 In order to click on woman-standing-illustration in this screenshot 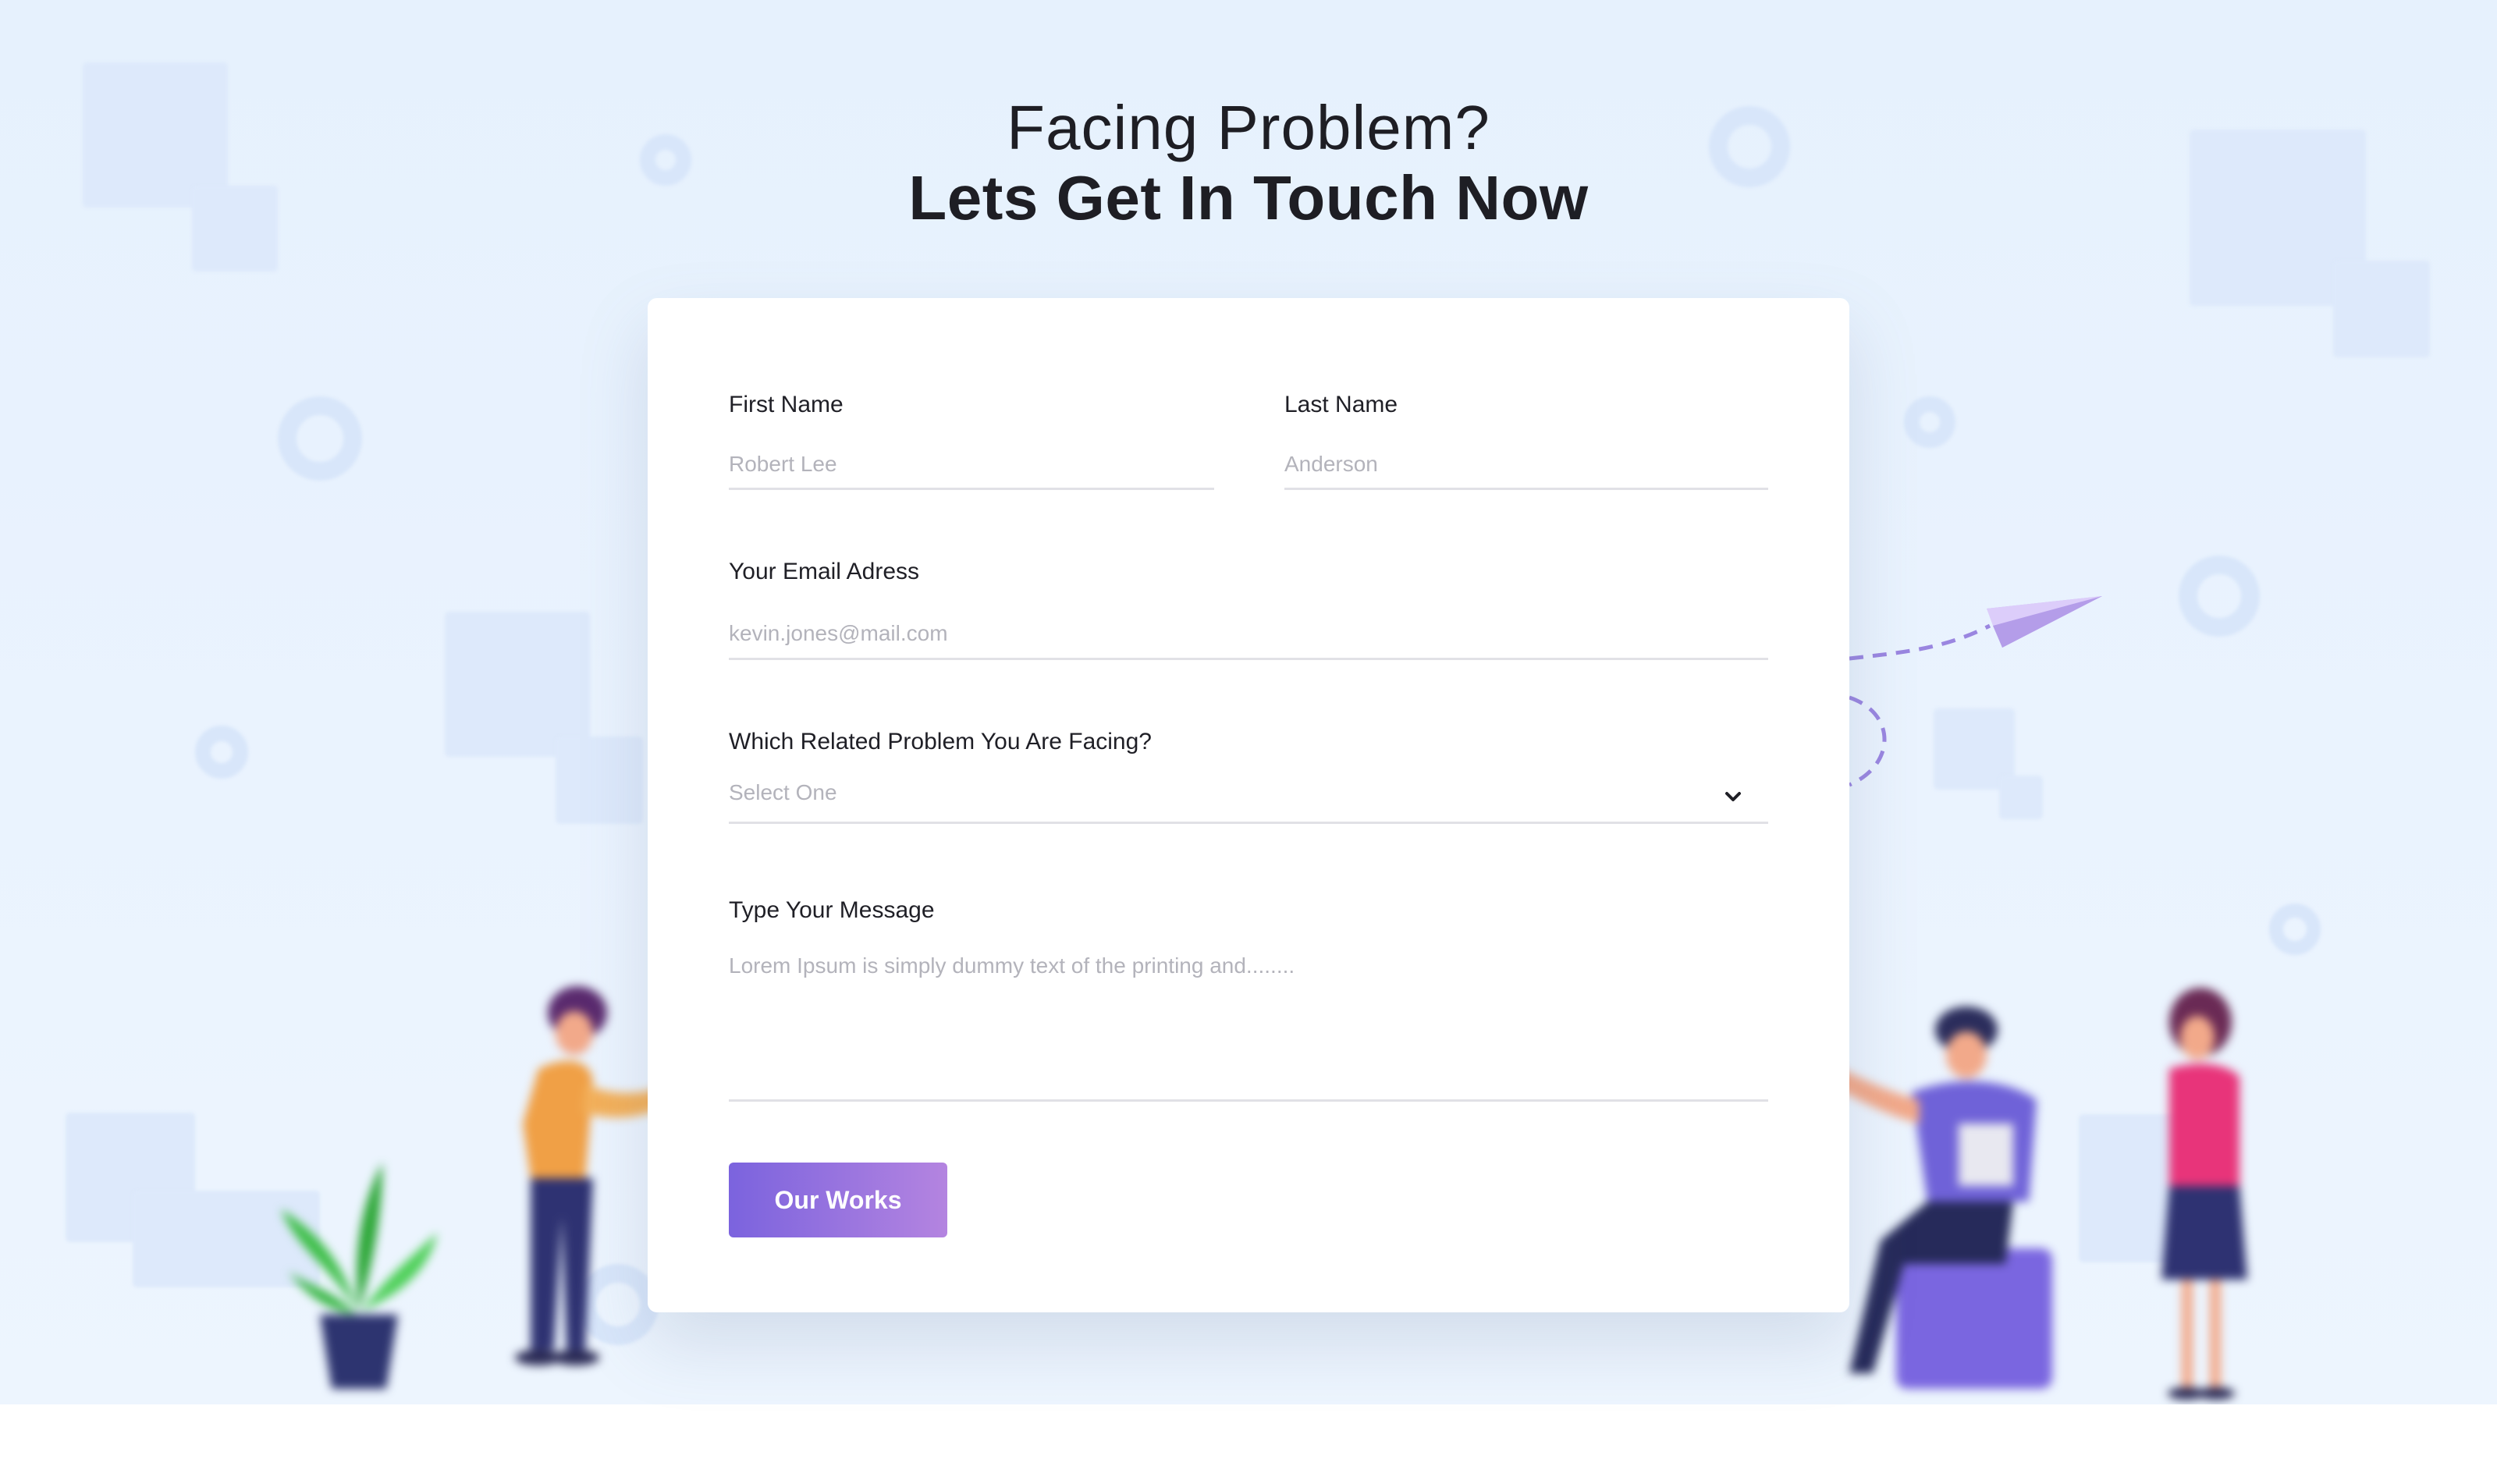, I will do `click(2204, 1194)`.